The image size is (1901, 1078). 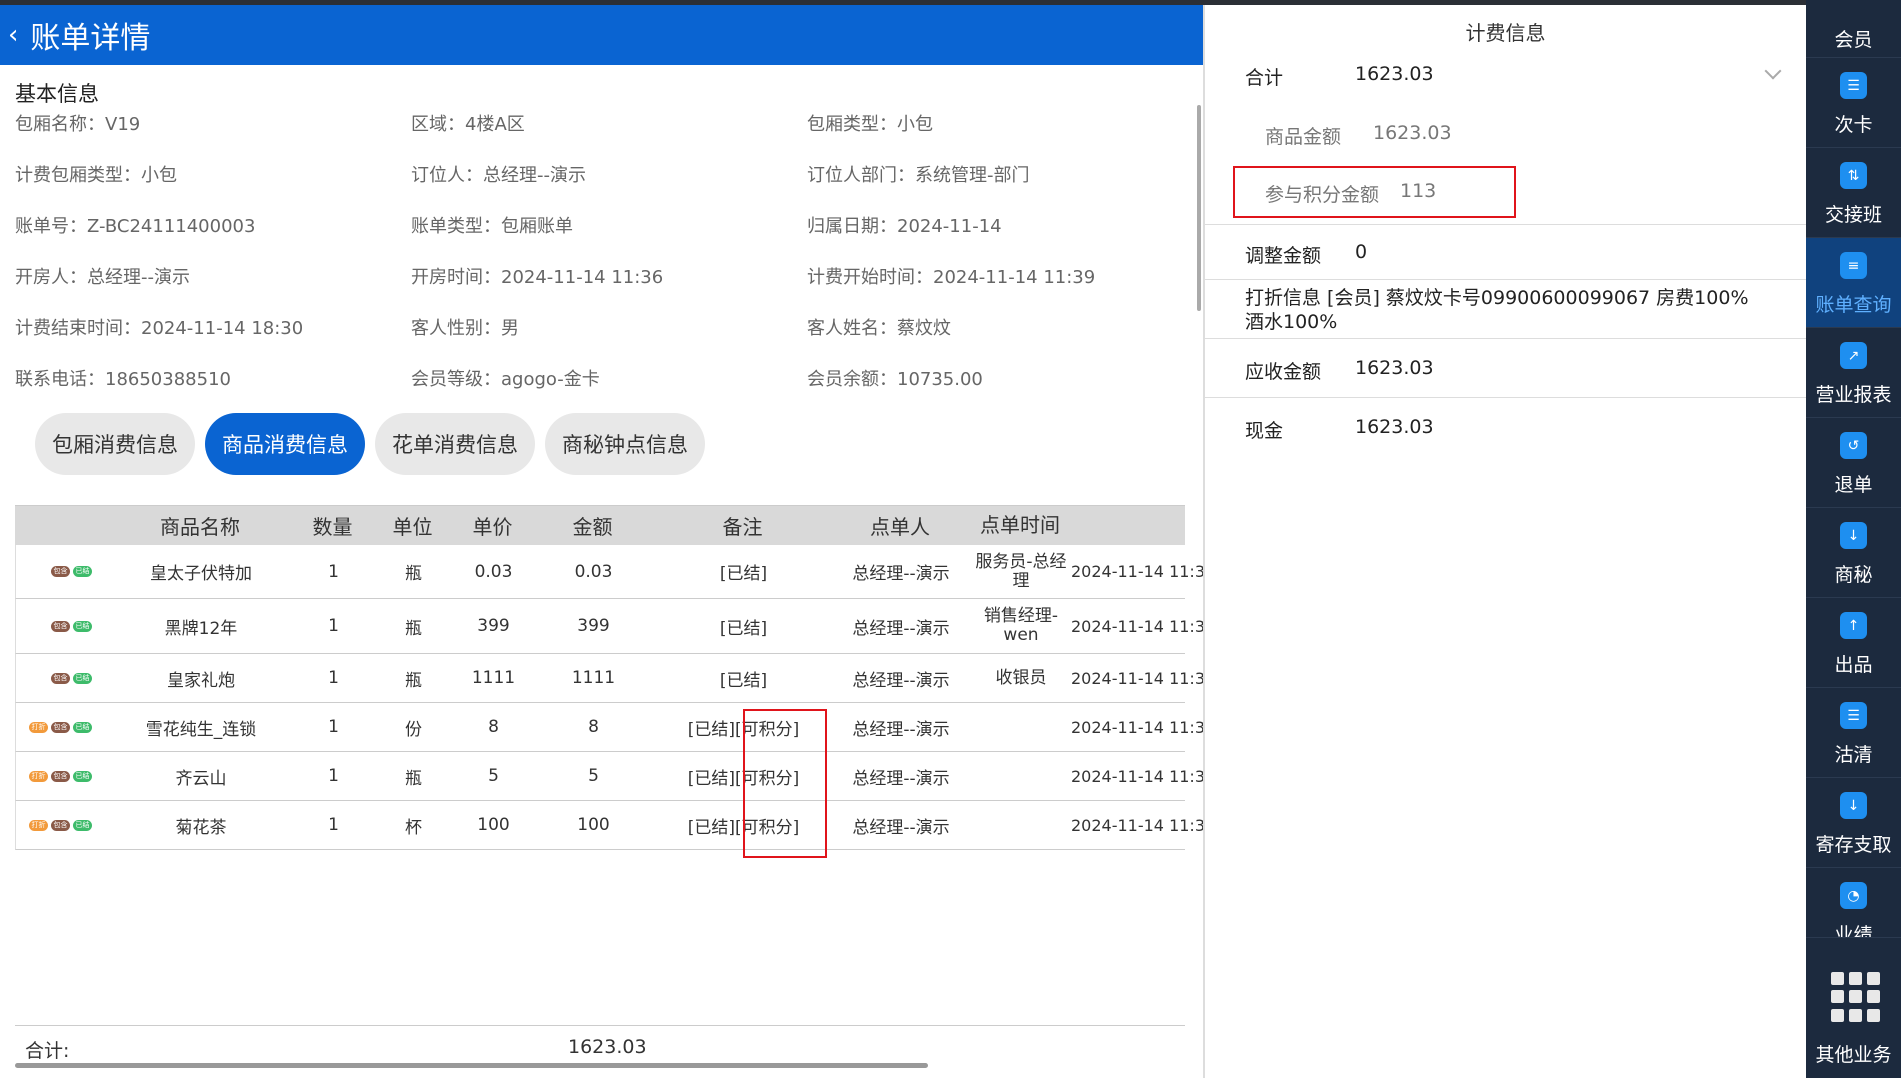 What do you see at coordinates (870, 124) in the screenshot?
I see `info-field: 包厢类型：小包` at bounding box center [870, 124].